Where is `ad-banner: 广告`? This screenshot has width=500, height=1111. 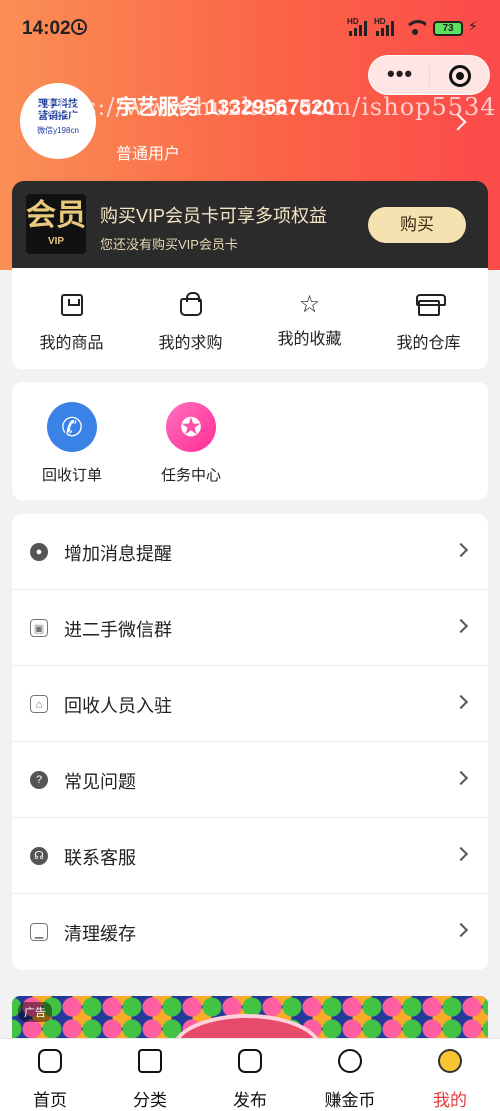 ad-banner: 广告 is located at coordinates (250, 1018).